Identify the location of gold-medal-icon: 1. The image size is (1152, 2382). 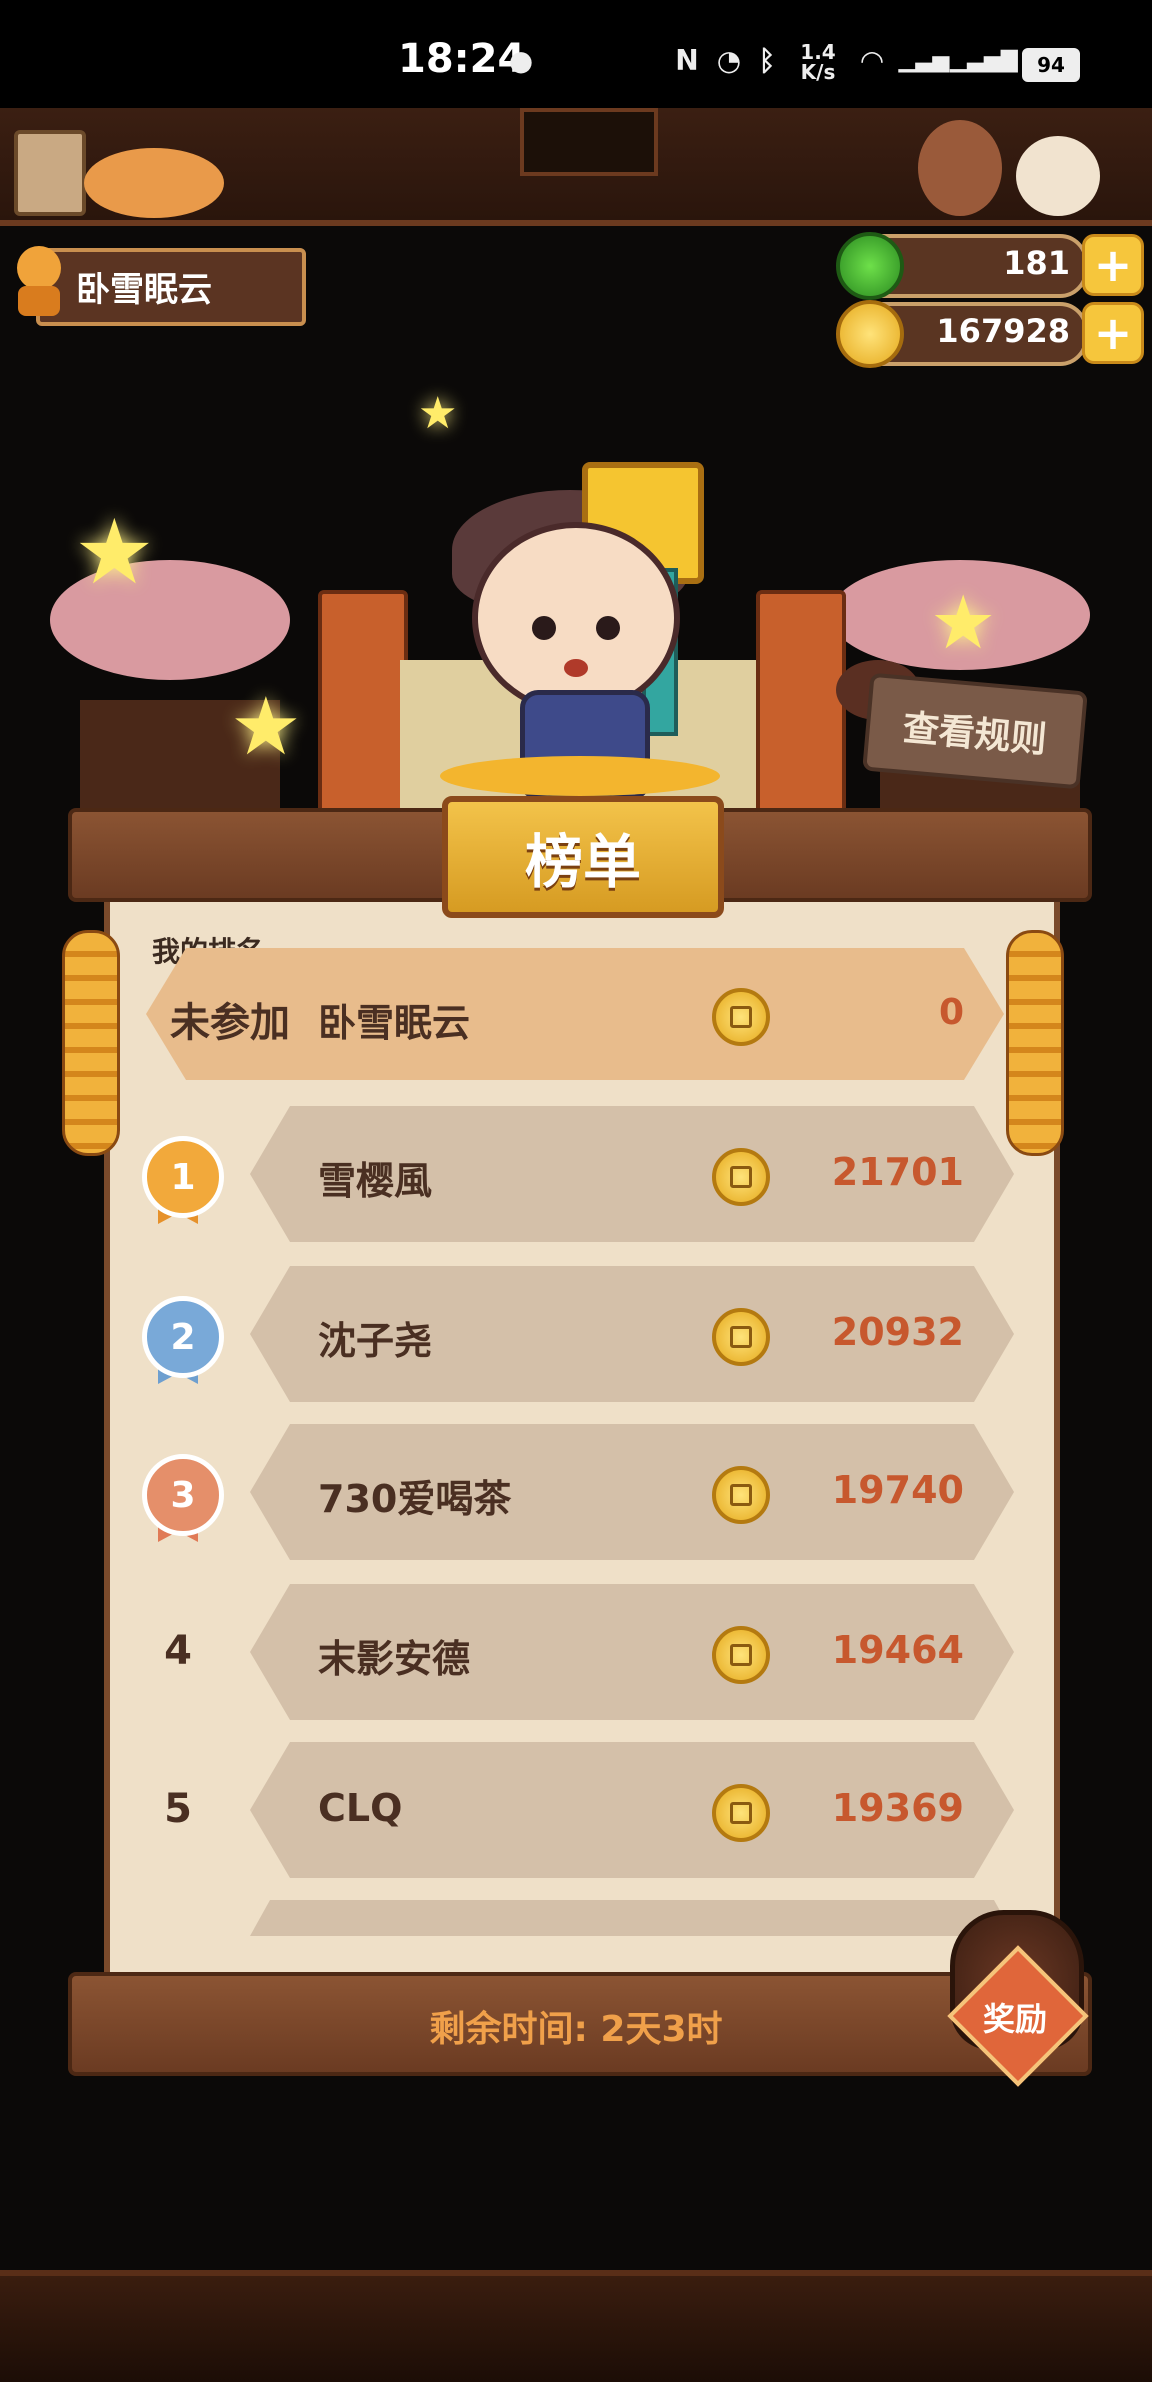
(183, 1177).